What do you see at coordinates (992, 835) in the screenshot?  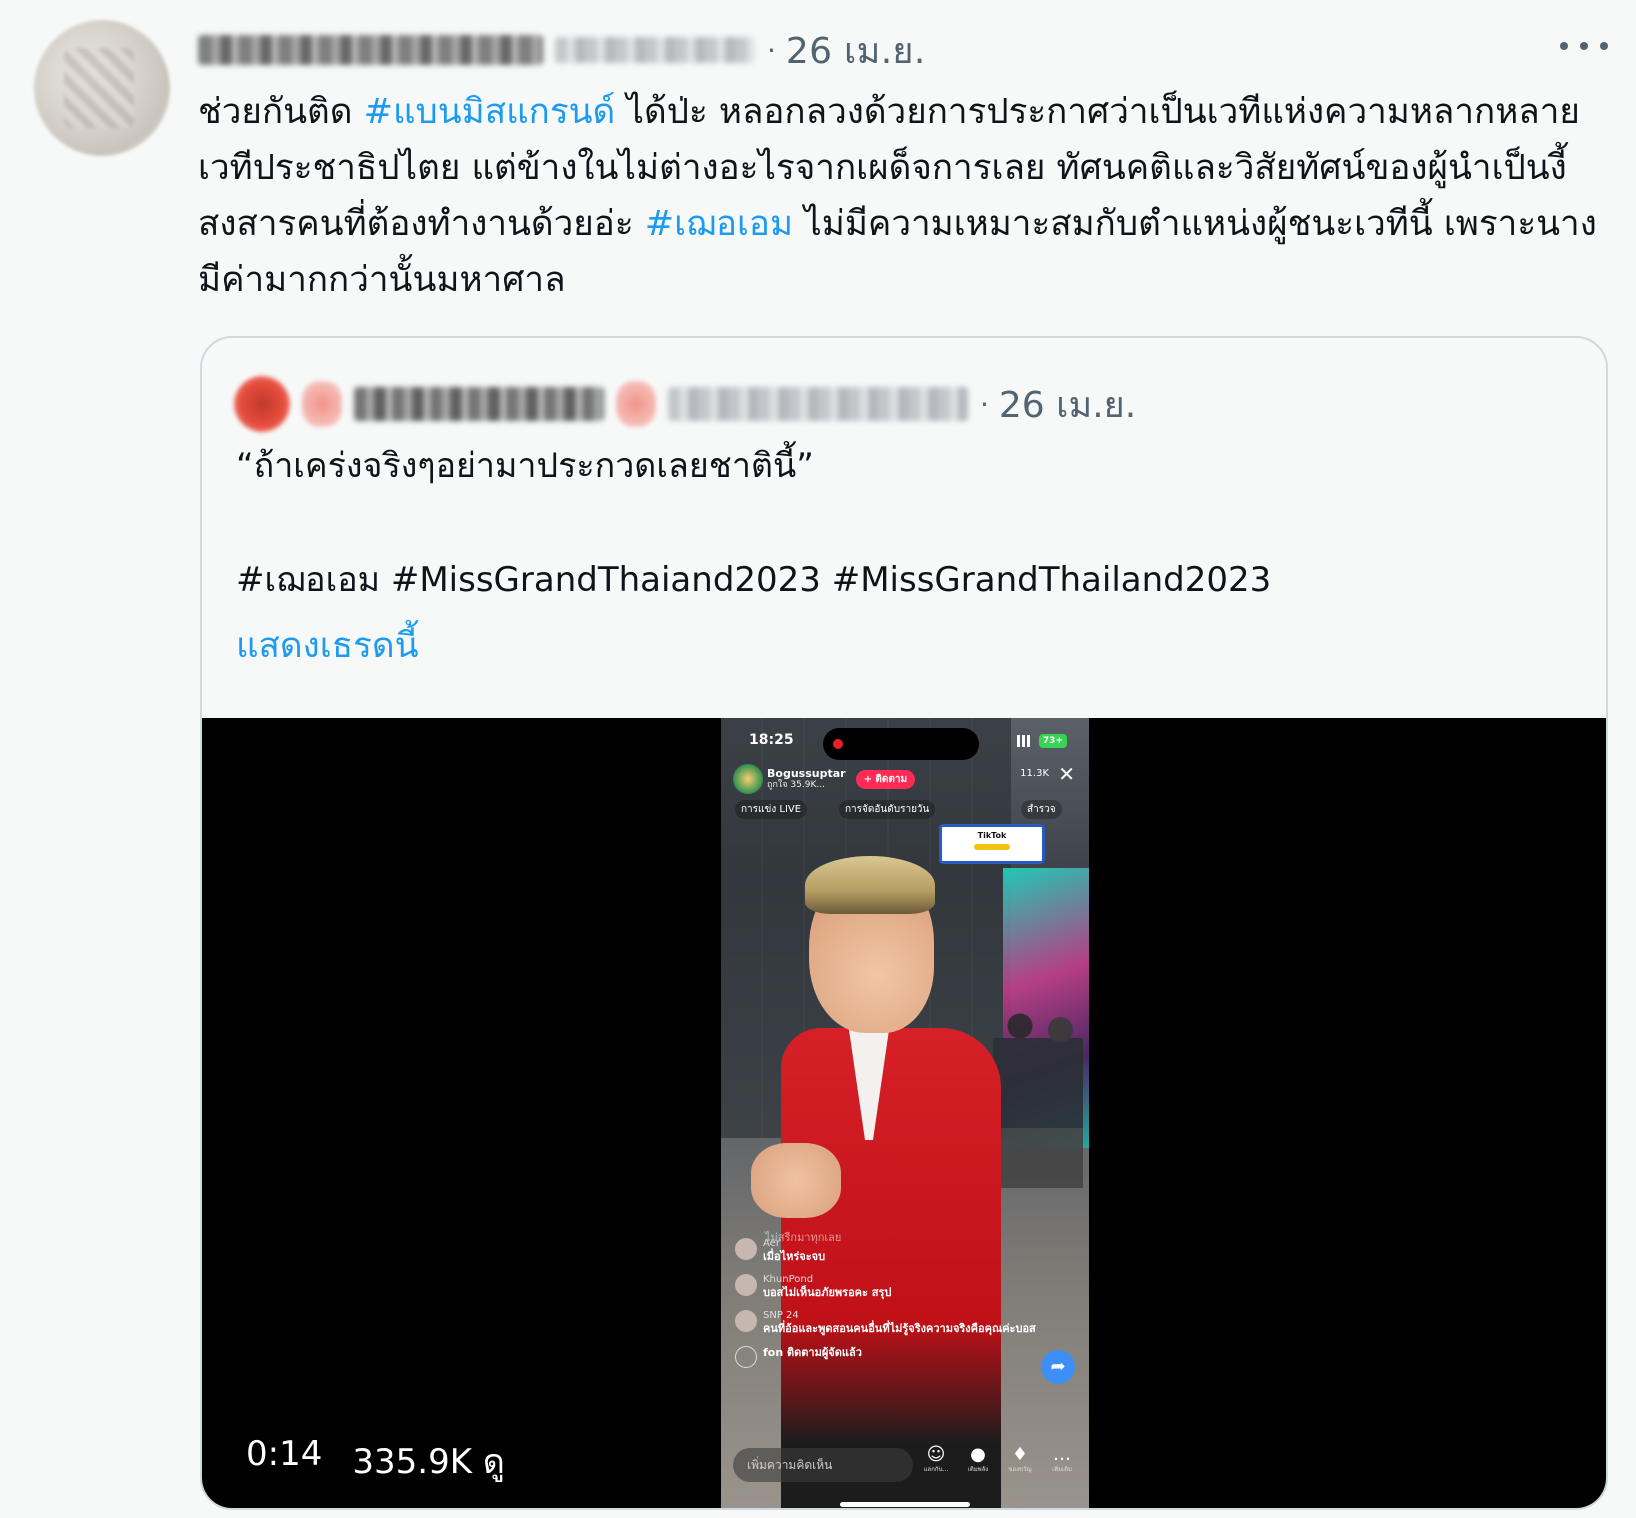 I see `tiktok-banner-label: TikTok` at bounding box center [992, 835].